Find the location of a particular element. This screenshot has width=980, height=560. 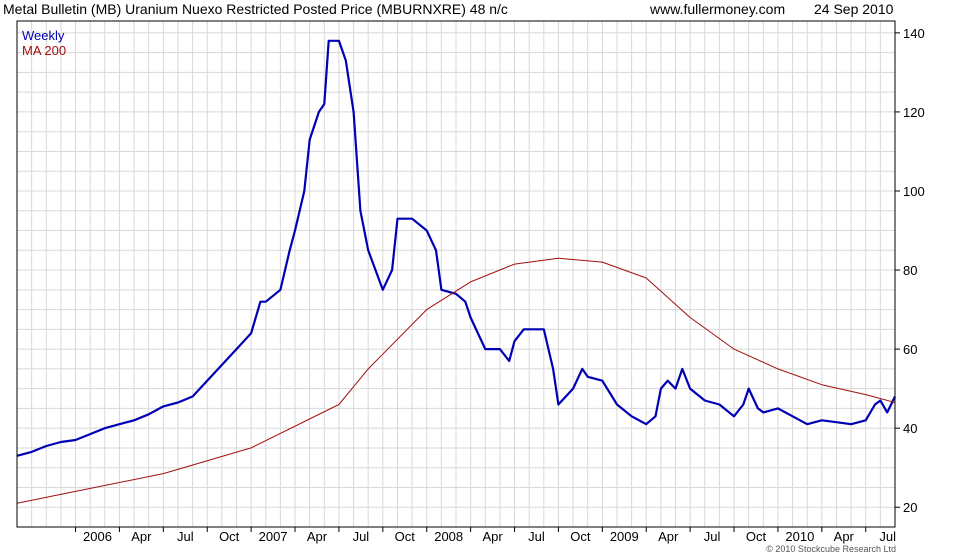

x-tick-label: 2007 is located at coordinates (273, 536).